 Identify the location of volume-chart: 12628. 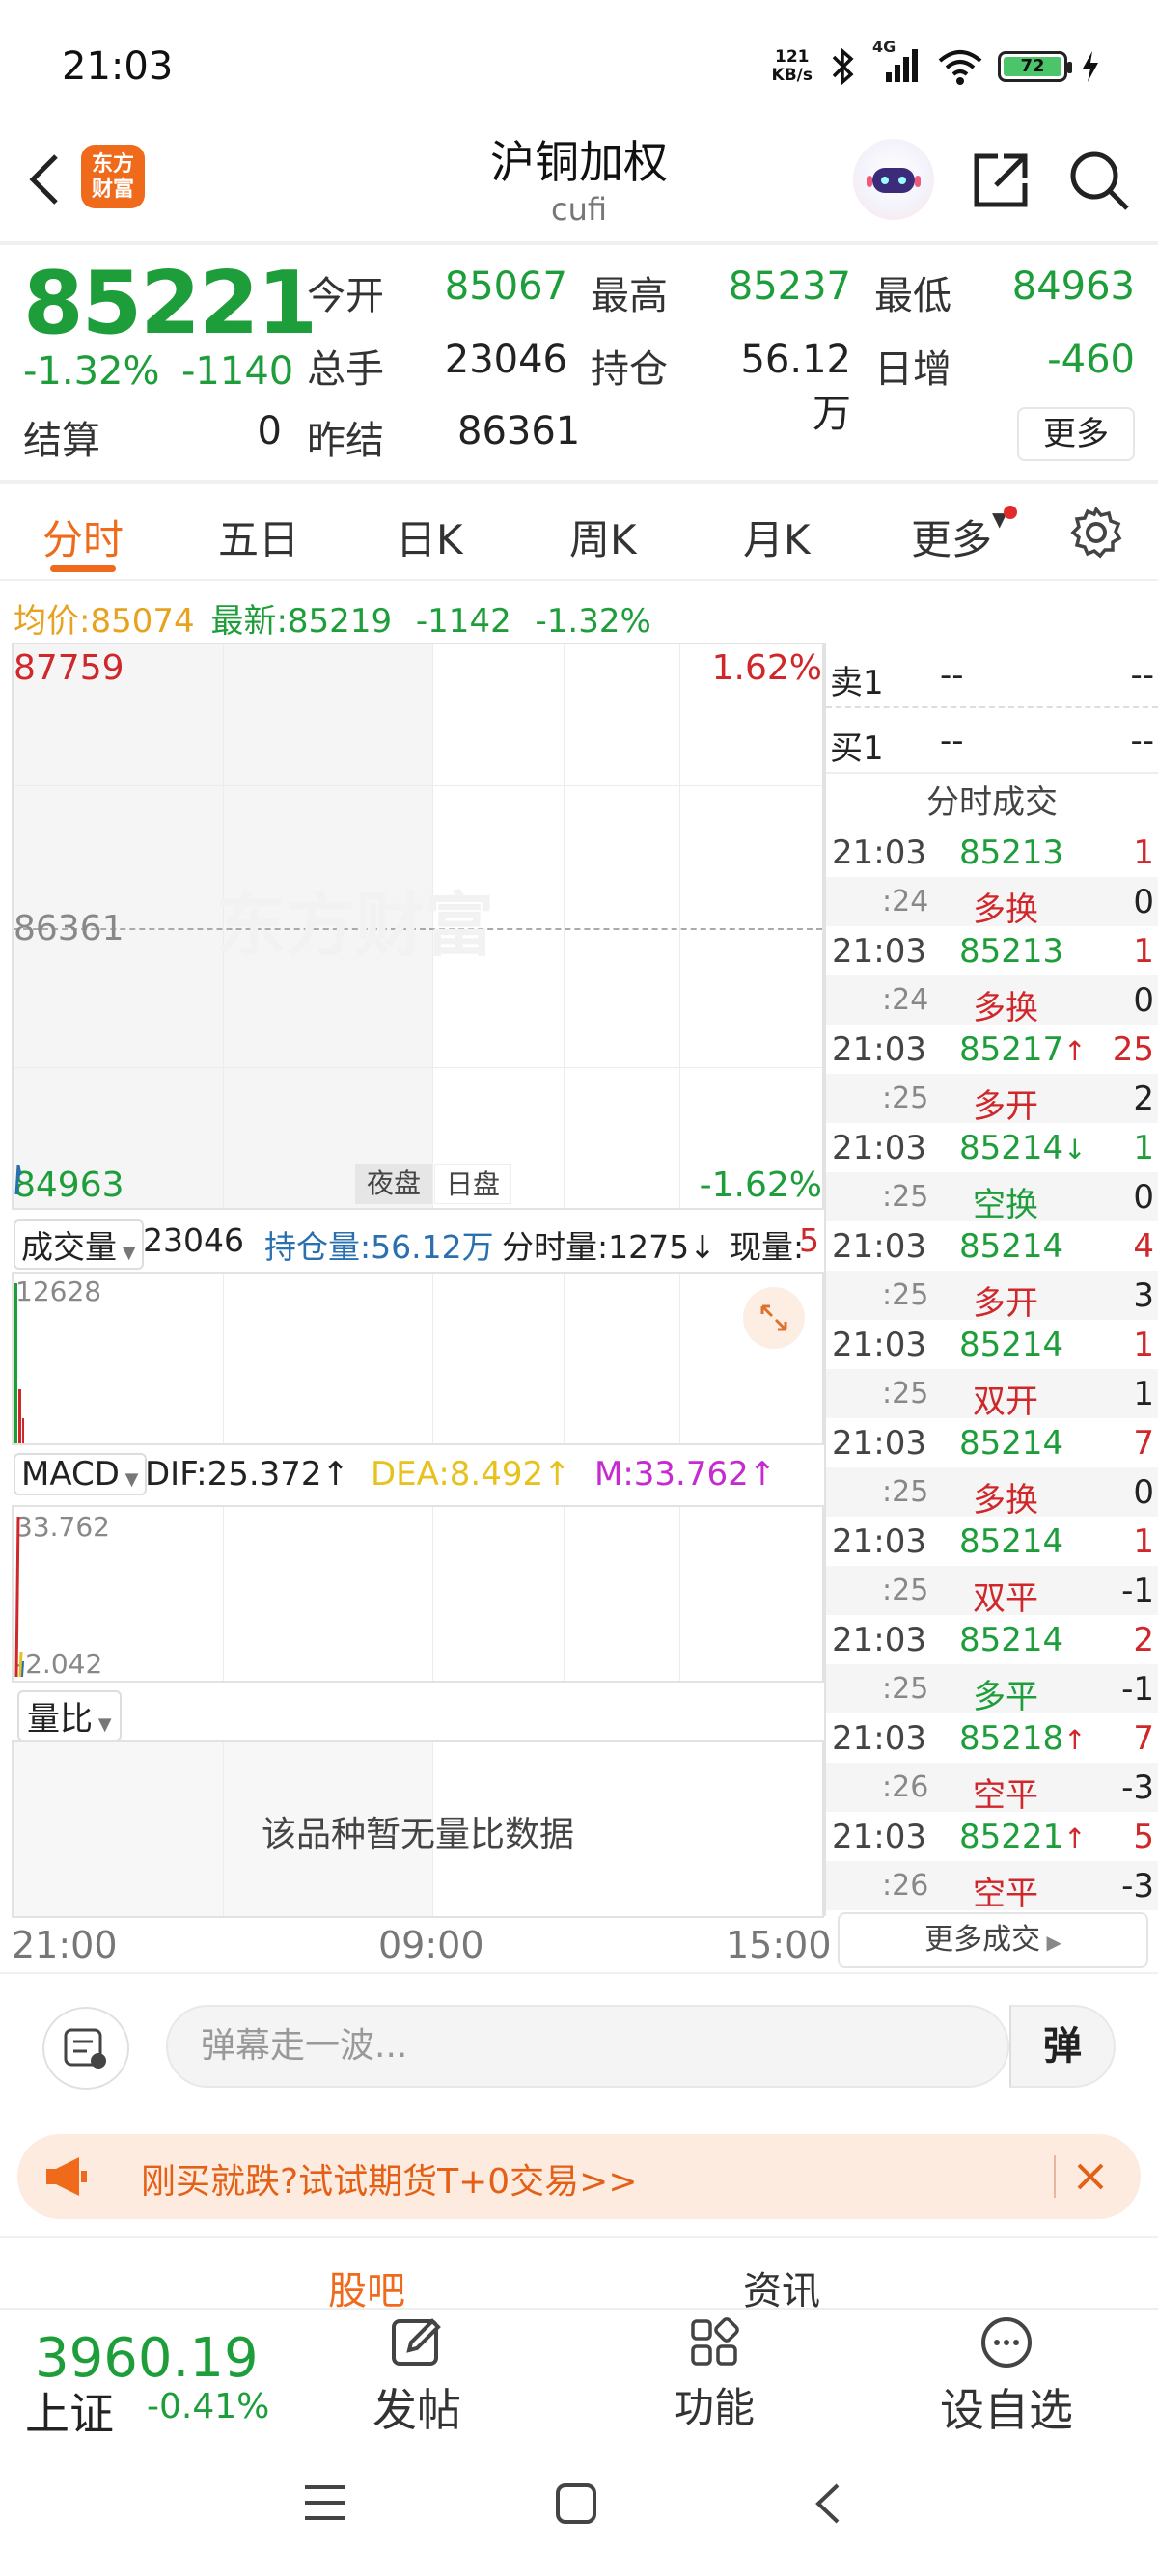
(418, 1359).